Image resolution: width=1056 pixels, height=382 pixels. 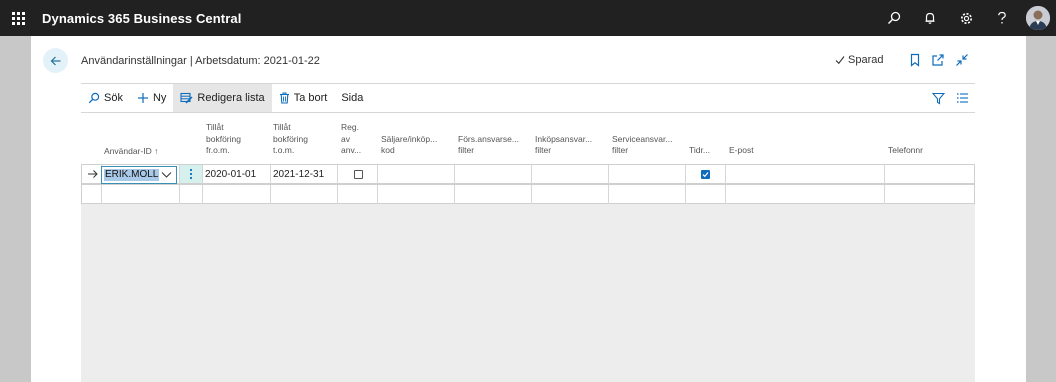 I want to click on filter-icon, so click(x=938, y=98).